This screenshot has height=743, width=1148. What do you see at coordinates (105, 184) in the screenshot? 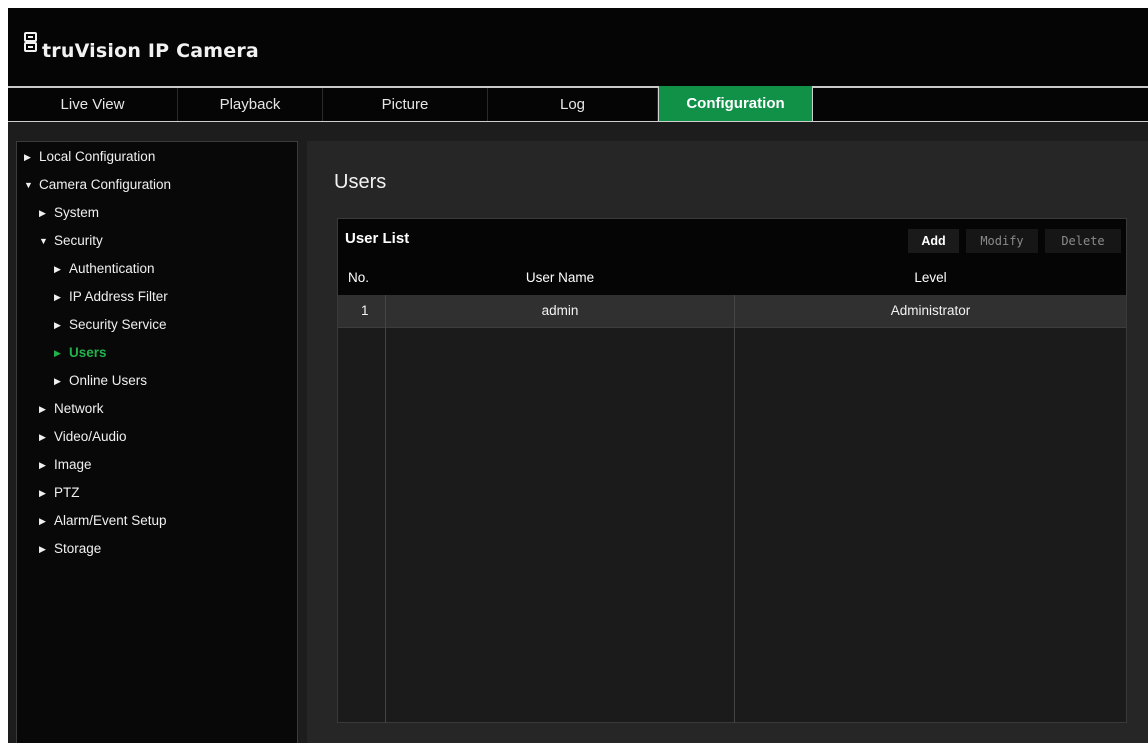
I see `sidebar-item-label: Camera Configuration` at bounding box center [105, 184].